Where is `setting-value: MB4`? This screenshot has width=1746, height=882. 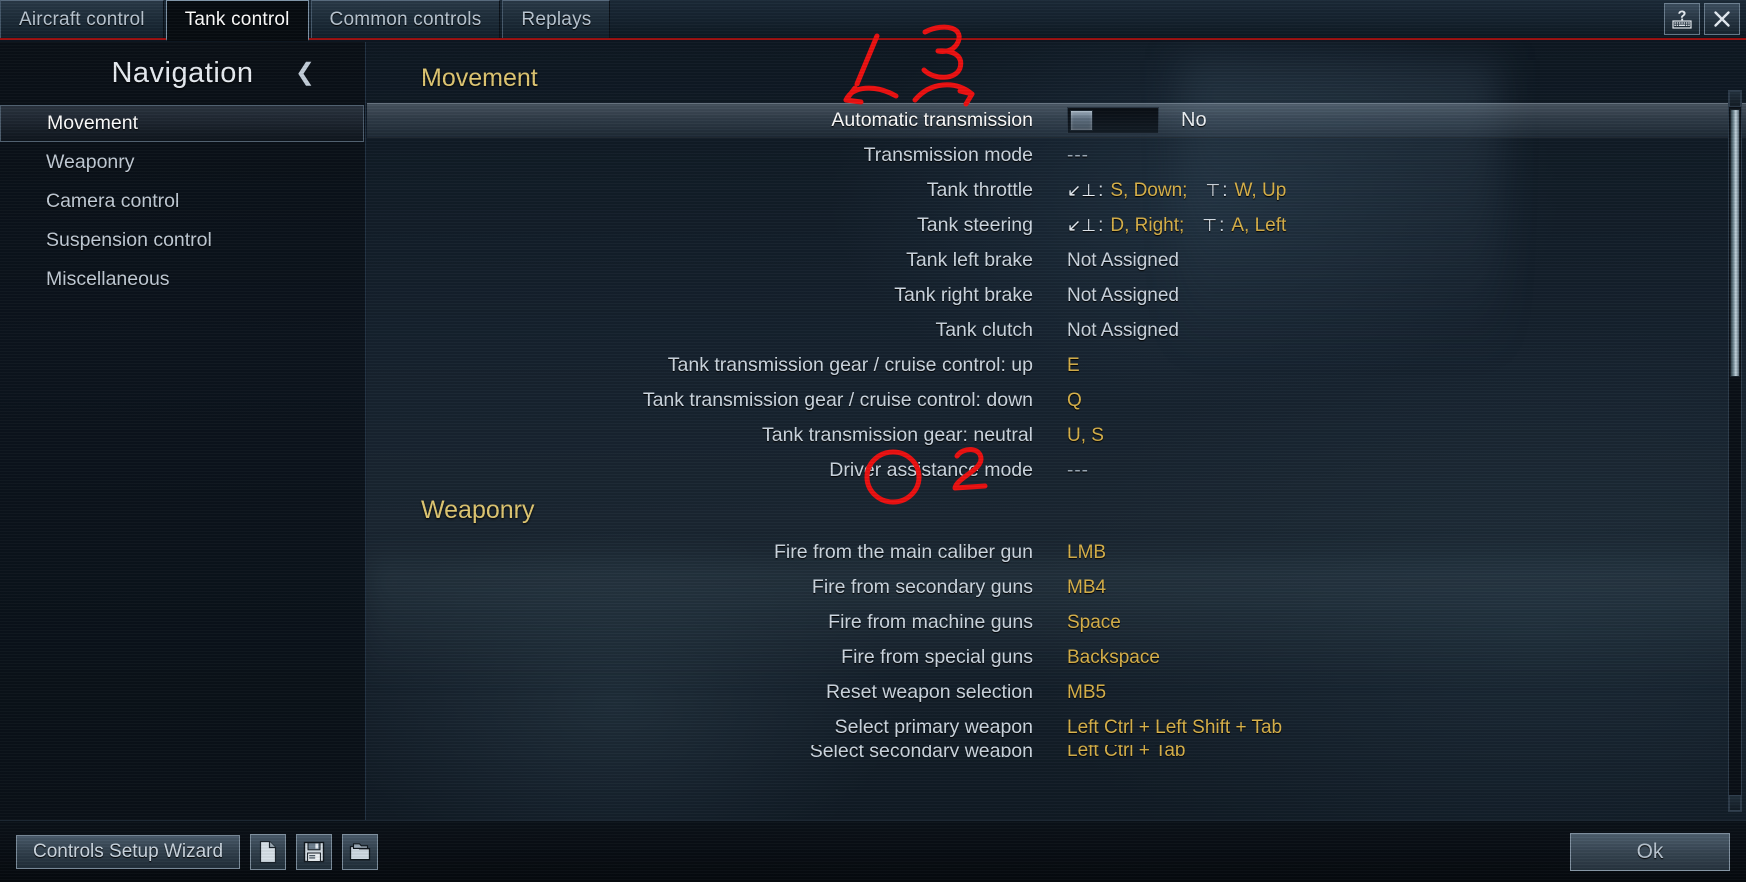
setting-value: MB4 is located at coordinates (1087, 587).